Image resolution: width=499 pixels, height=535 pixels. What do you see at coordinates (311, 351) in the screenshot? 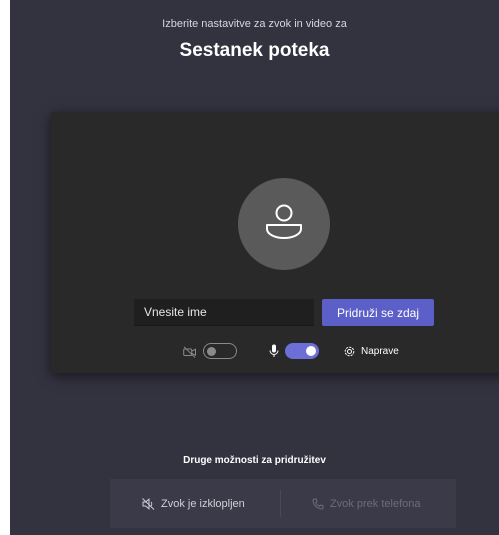
I see `microphone-toggle-knob` at bounding box center [311, 351].